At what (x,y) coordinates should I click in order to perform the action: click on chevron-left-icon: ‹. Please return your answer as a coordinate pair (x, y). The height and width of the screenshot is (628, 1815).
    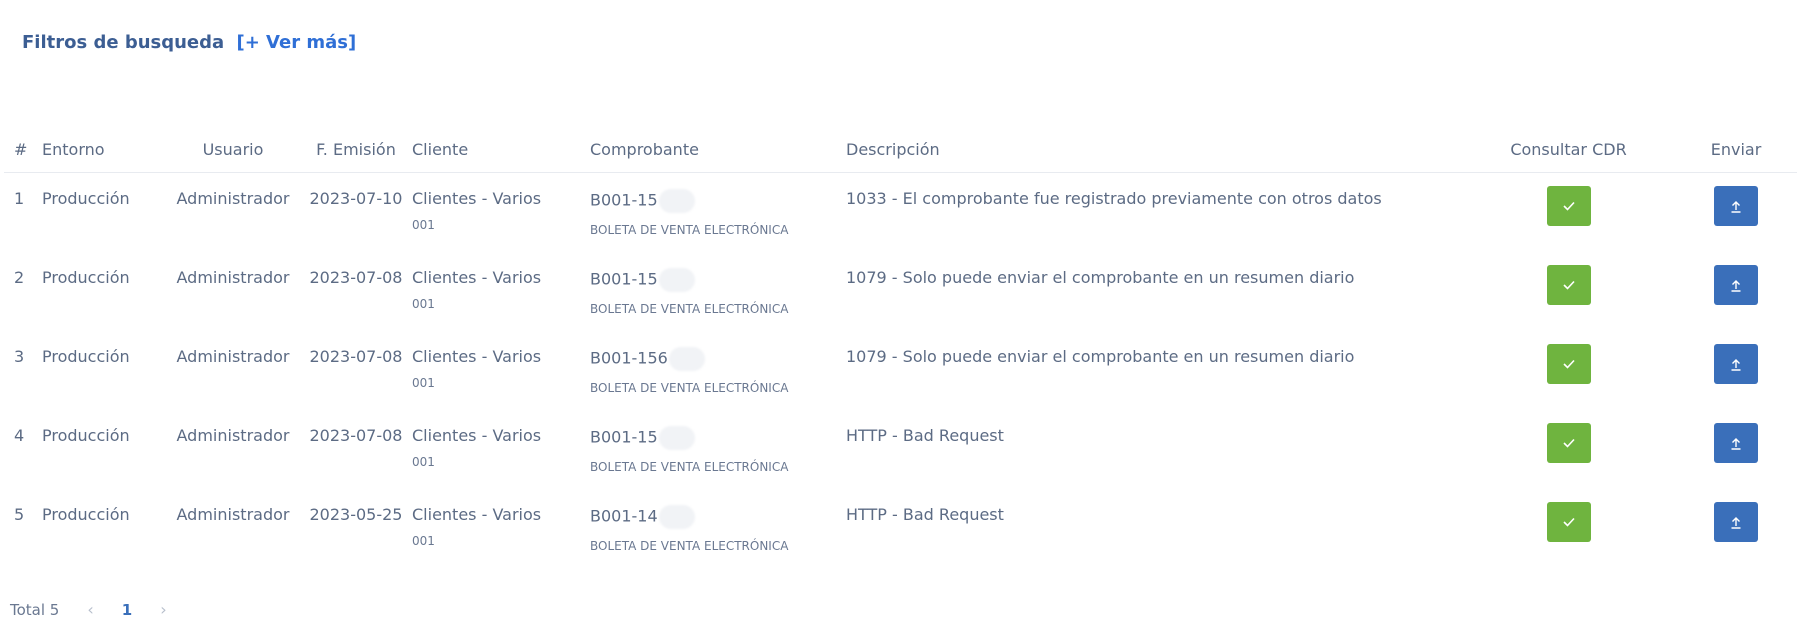
    Looking at the image, I should click on (90, 609).